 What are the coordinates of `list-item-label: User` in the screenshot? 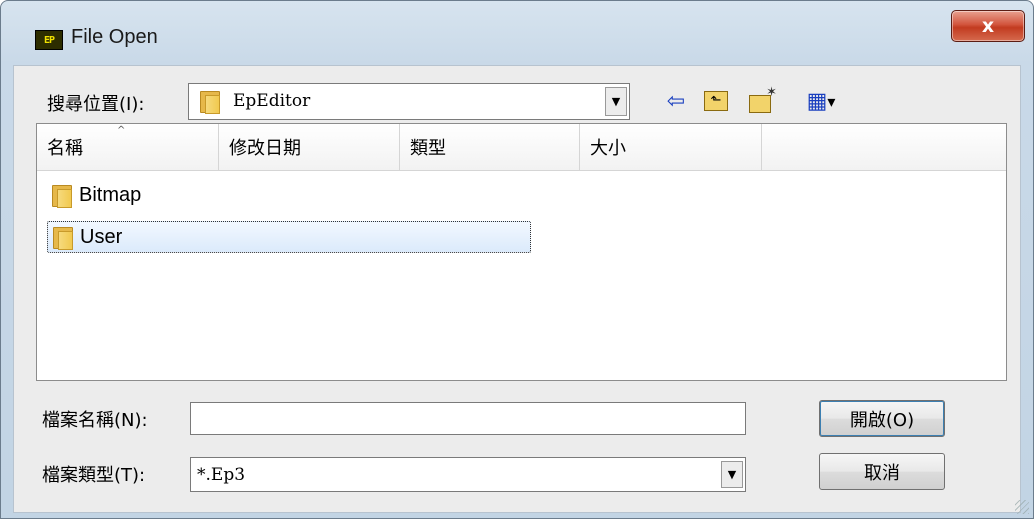 It's located at (101, 236).